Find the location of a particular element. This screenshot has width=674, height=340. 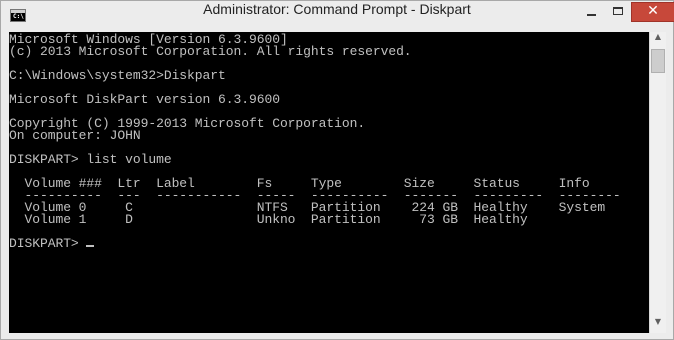

scroll-down-arrow-icon: ▼ is located at coordinates (658, 325).